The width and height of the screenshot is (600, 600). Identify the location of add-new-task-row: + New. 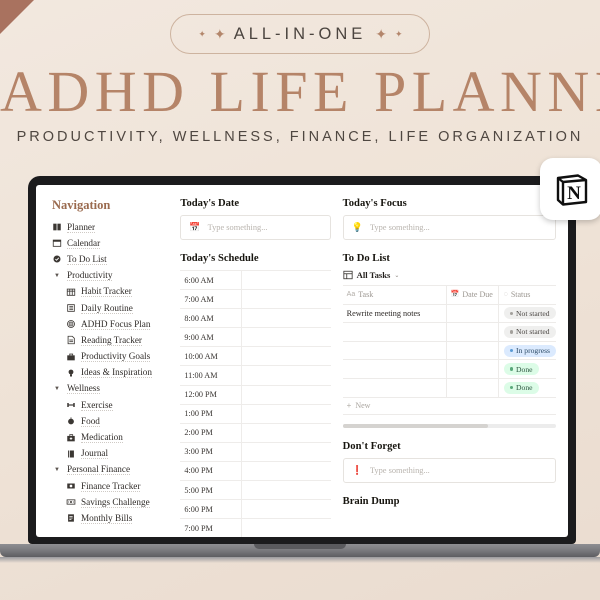
(449, 406).